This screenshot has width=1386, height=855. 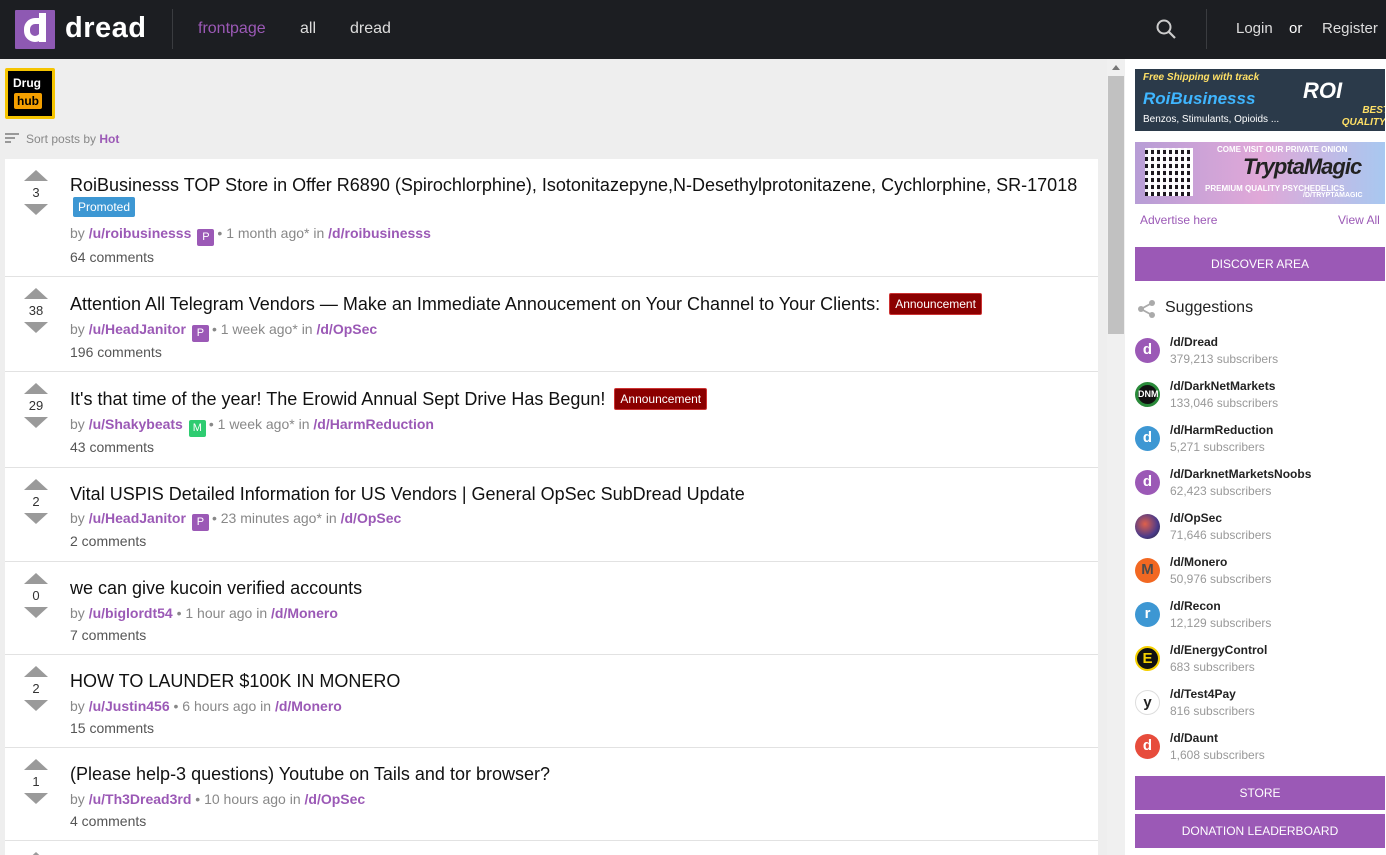 What do you see at coordinates (72, 139) in the screenshot?
I see `sort-control: Sort posts by Hot` at bounding box center [72, 139].